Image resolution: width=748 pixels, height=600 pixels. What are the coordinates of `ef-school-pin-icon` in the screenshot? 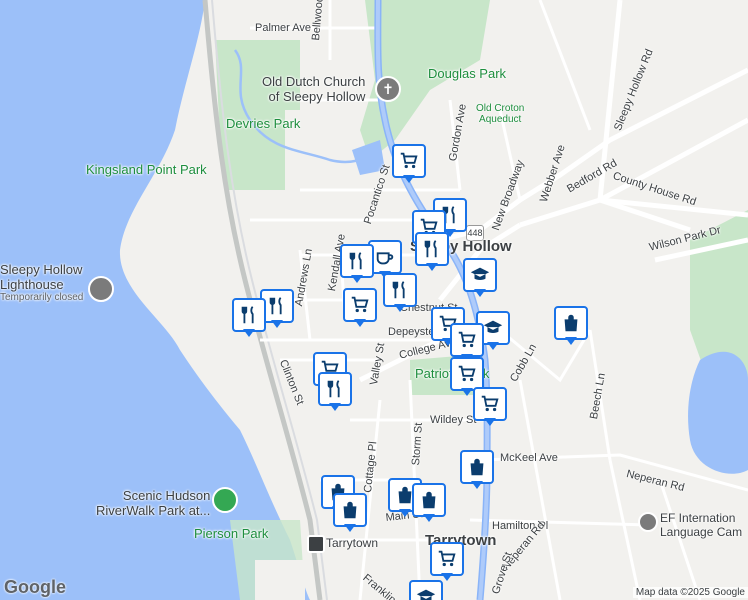 It's located at (648, 522).